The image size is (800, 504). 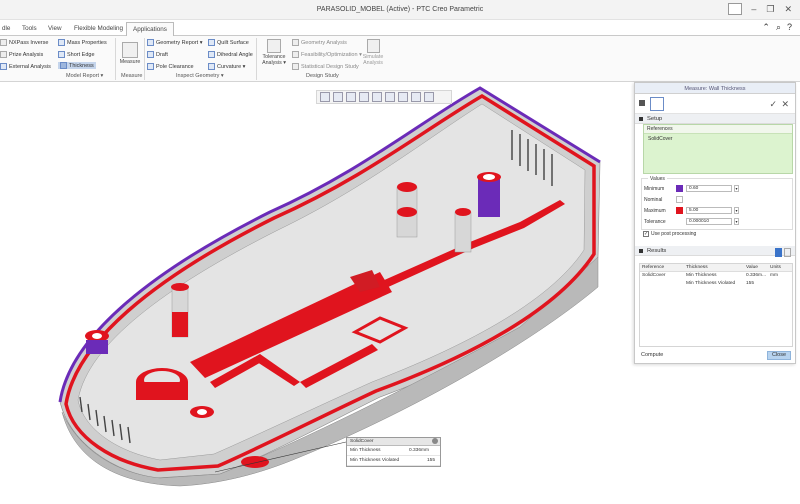 What do you see at coordinates (407, 210) in the screenshot?
I see `boss-center` at bounding box center [407, 210].